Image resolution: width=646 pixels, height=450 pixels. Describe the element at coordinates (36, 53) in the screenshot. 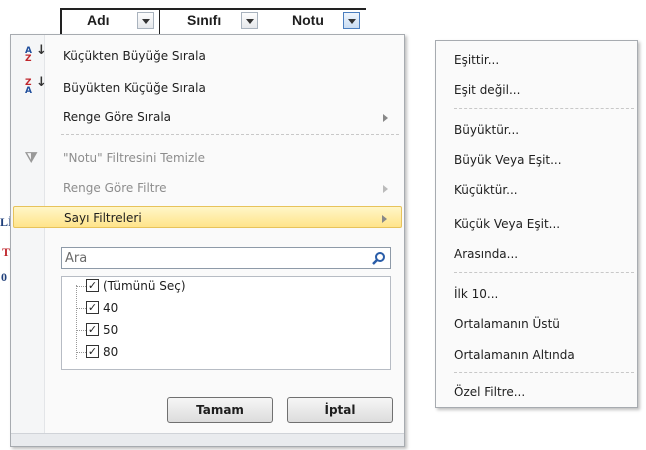

I see `sort-ascending-icon: A Z ↓` at that location.